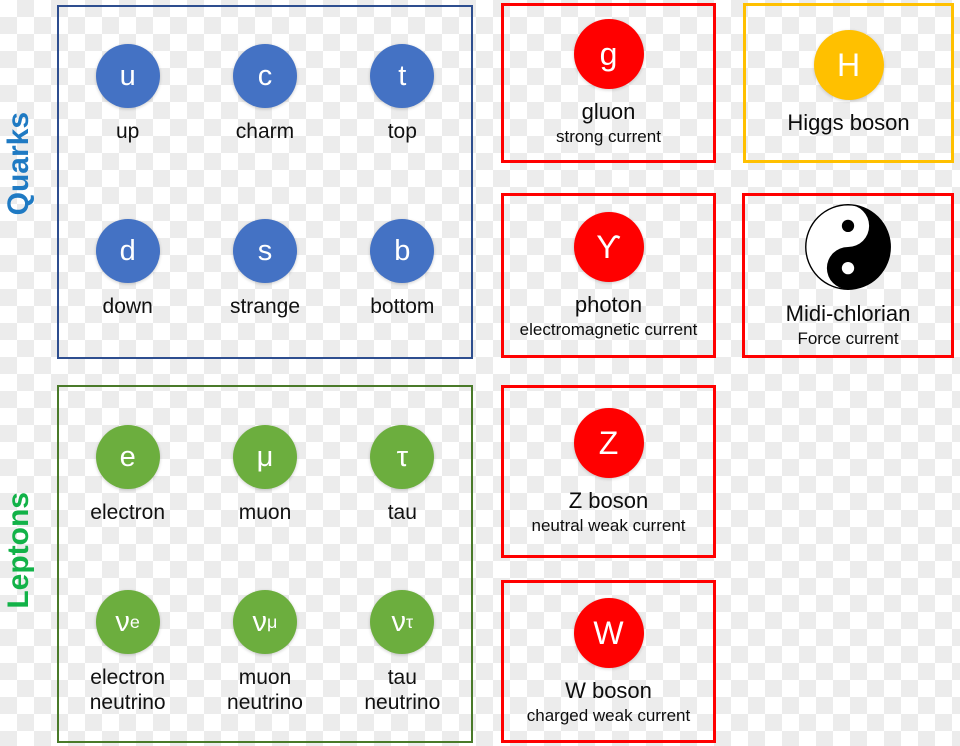 The image size is (960, 746). Describe the element at coordinates (608, 246) in the screenshot. I see `boson-symbol-photon: ϒ` at that location.